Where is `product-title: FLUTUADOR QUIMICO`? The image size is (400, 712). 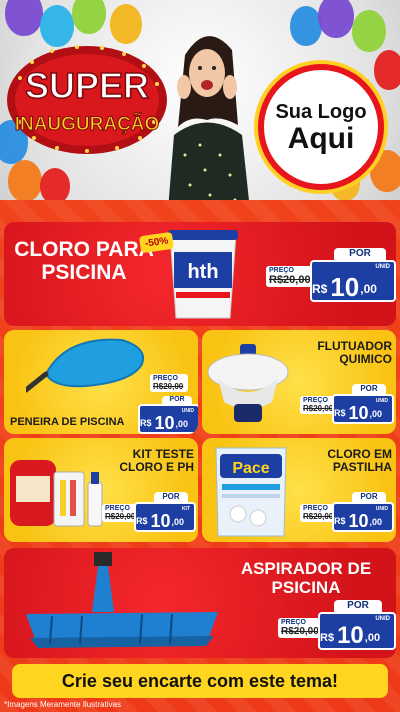 product-title: FLUTUADOR QUIMICO is located at coordinates (354, 353).